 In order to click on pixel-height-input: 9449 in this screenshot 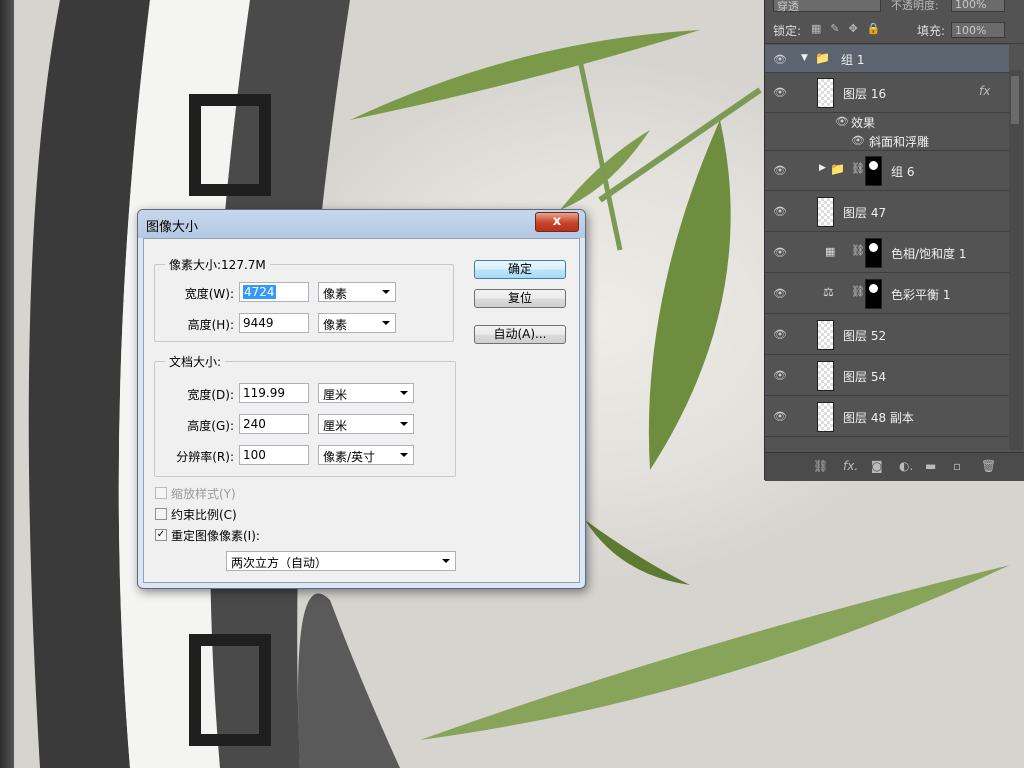, I will do `click(274, 323)`.